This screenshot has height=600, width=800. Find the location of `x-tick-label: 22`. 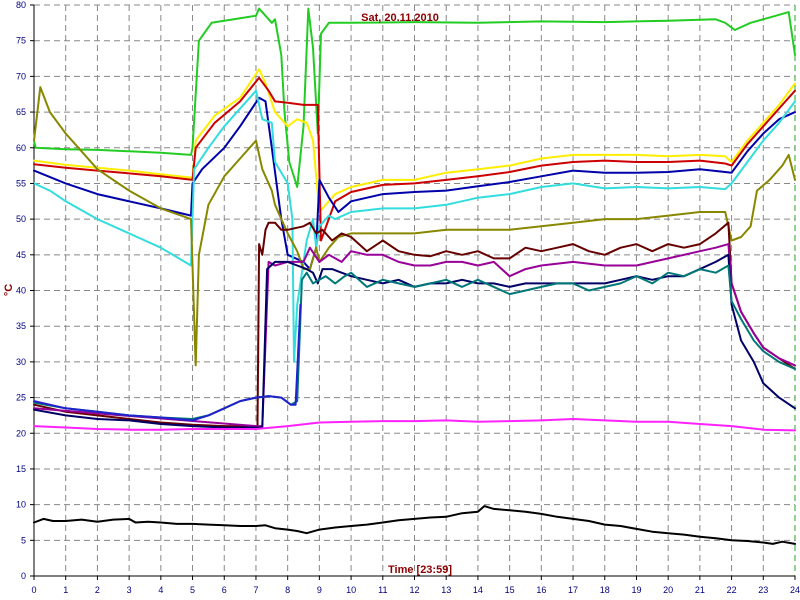

x-tick-label: 22 is located at coordinates (732, 590).